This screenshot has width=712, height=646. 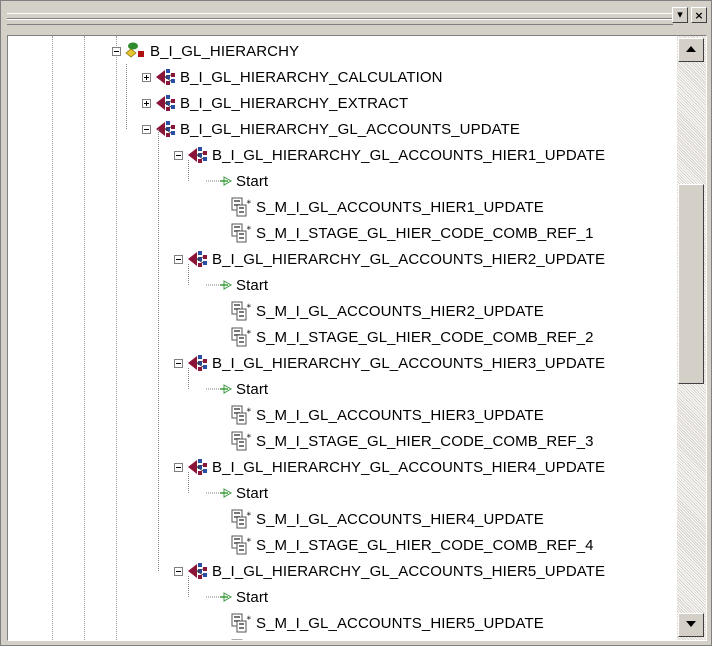 I want to click on tree-node-session: ∗ S_M_I_GL_ACCOUNTS_HIER3_UPDATE, so click(x=387, y=415).